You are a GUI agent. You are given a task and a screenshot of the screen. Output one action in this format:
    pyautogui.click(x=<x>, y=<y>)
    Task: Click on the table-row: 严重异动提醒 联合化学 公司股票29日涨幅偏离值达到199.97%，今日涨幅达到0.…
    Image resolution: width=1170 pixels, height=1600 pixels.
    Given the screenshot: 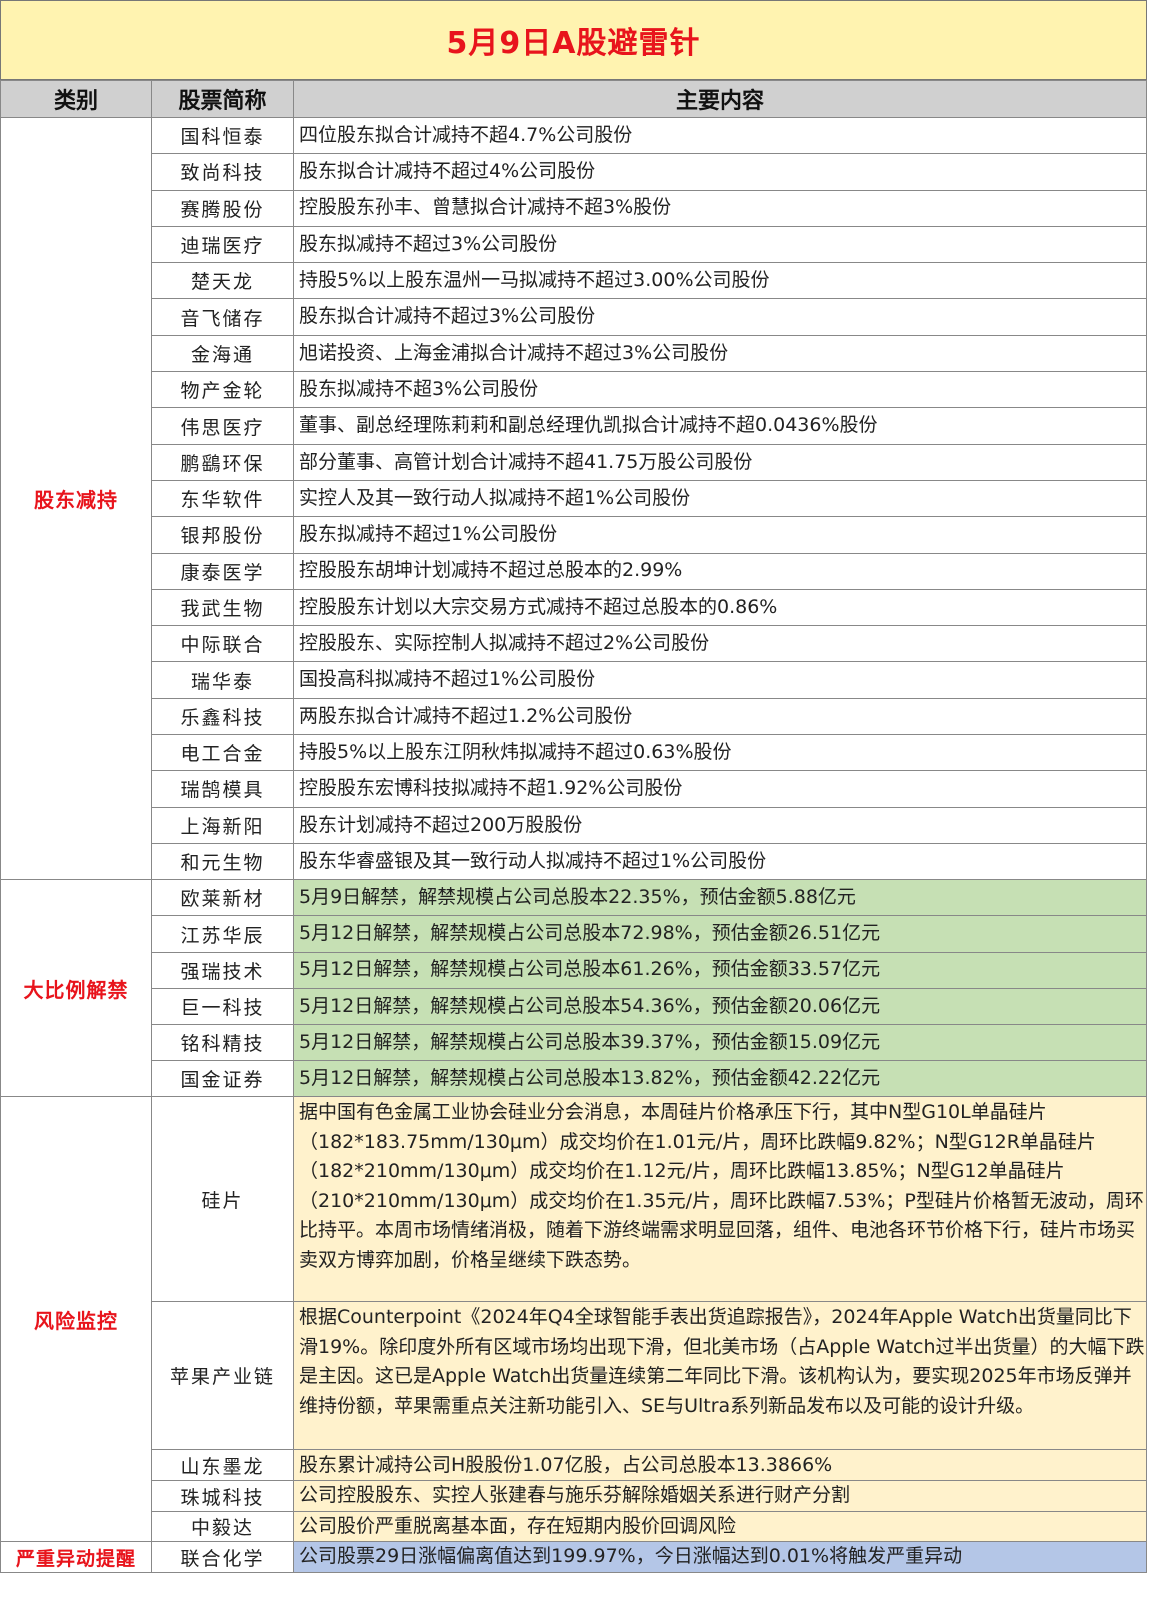 What is the action you would take?
    pyautogui.click(x=573, y=1557)
    